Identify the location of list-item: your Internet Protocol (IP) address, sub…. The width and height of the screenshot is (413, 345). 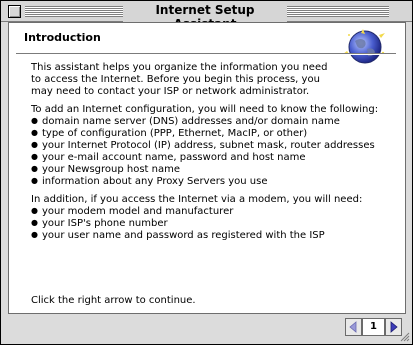
(213, 146).